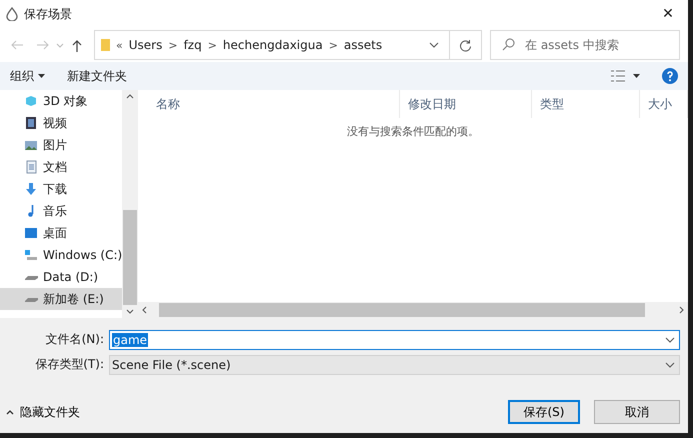 This screenshot has width=693, height=438. I want to click on nav-item: 音乐, so click(61, 211).